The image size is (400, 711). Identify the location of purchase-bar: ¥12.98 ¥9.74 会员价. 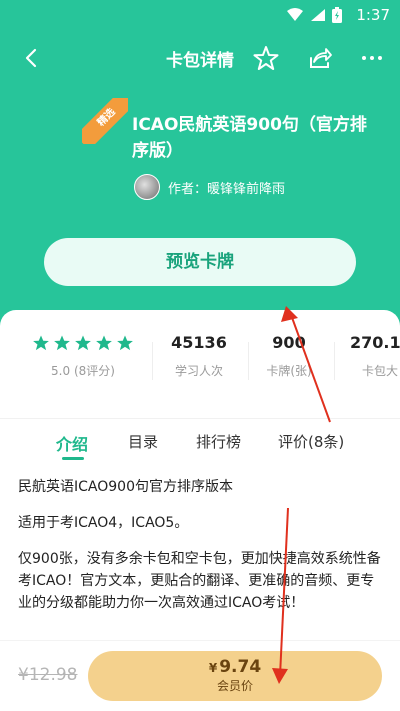
(200, 675).